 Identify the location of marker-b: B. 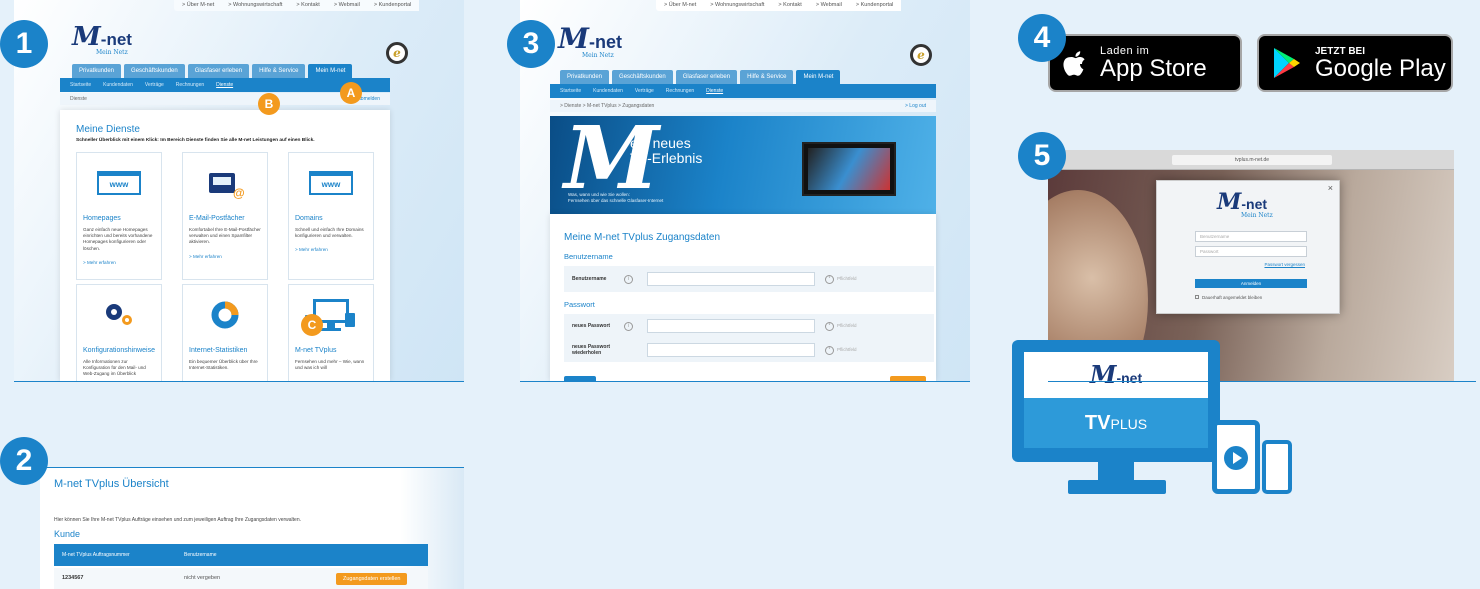
(269, 104).